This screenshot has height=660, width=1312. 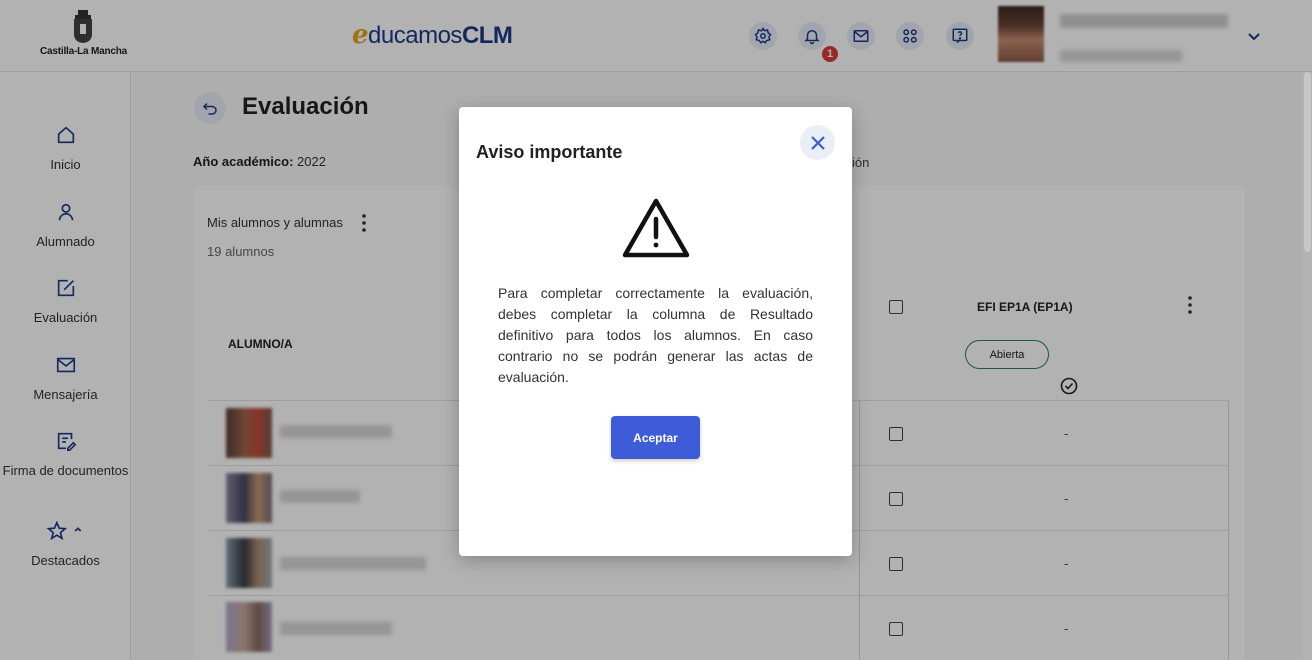 What do you see at coordinates (549, 152) in the screenshot?
I see `dialog-title: Aviso importante` at bounding box center [549, 152].